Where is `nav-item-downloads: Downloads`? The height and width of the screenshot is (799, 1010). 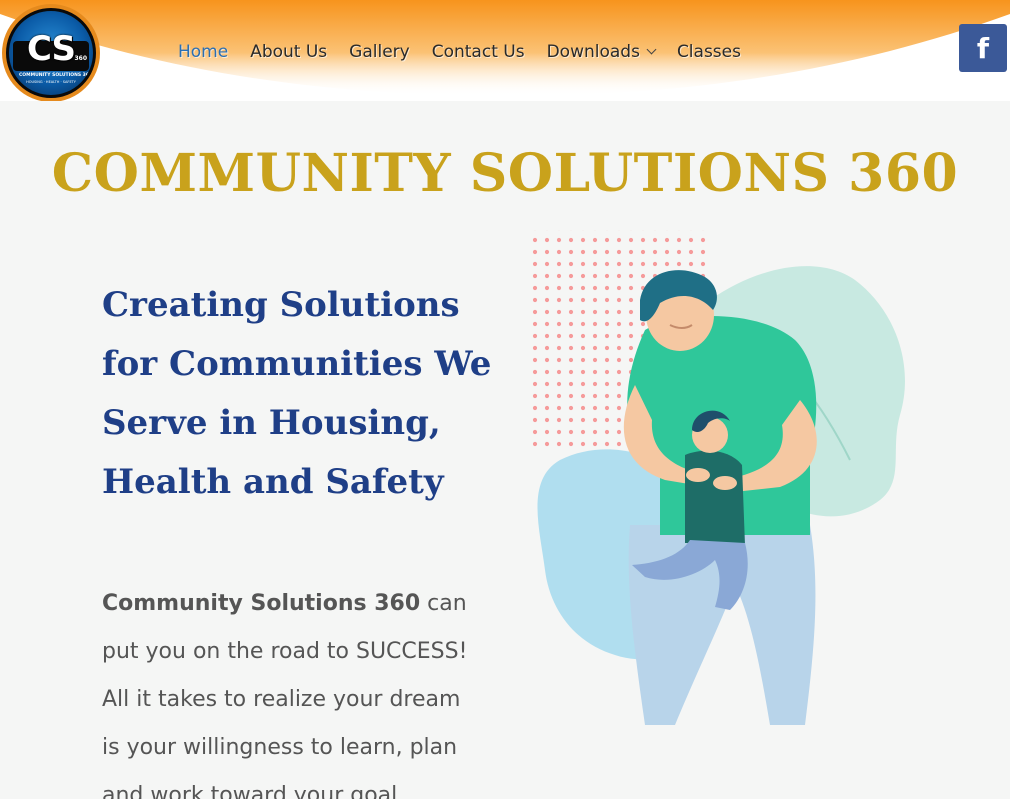 nav-item-downloads: Downloads is located at coordinates (601, 52).